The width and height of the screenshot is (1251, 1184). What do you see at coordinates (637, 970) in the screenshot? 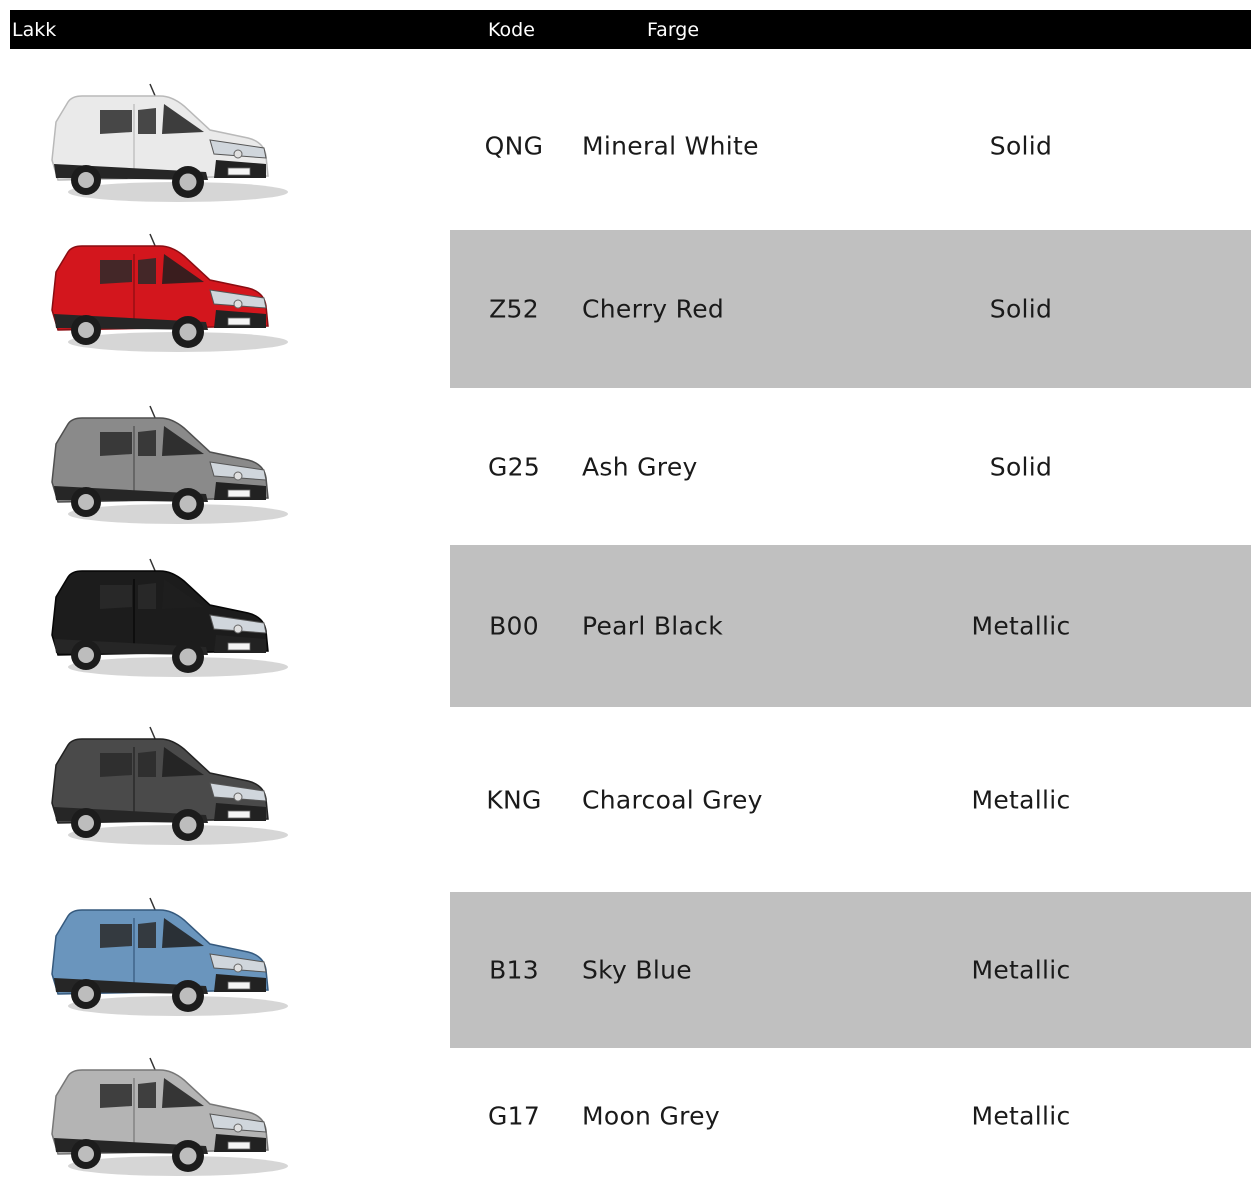
I see `color-name: Sky Blue` at bounding box center [637, 970].